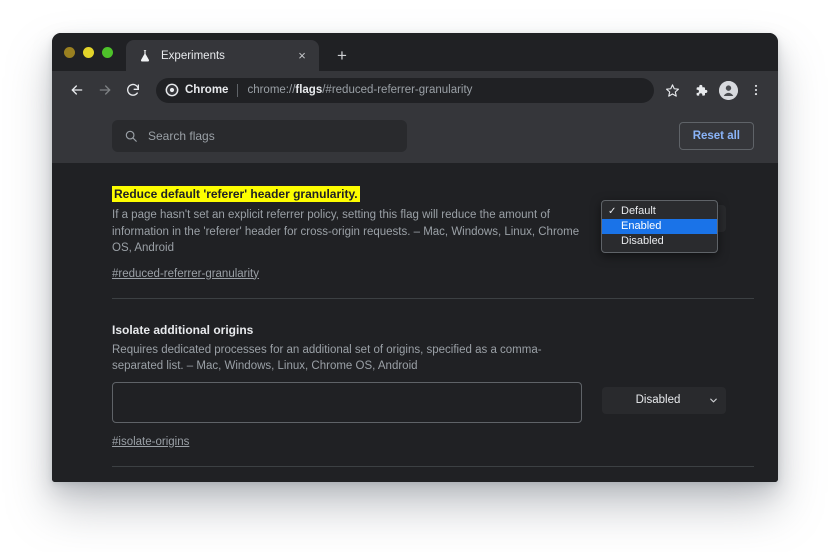 This screenshot has width=830, height=552. What do you see at coordinates (207, 90) in the screenshot?
I see `chrome-badge-label: Chrome` at bounding box center [207, 90].